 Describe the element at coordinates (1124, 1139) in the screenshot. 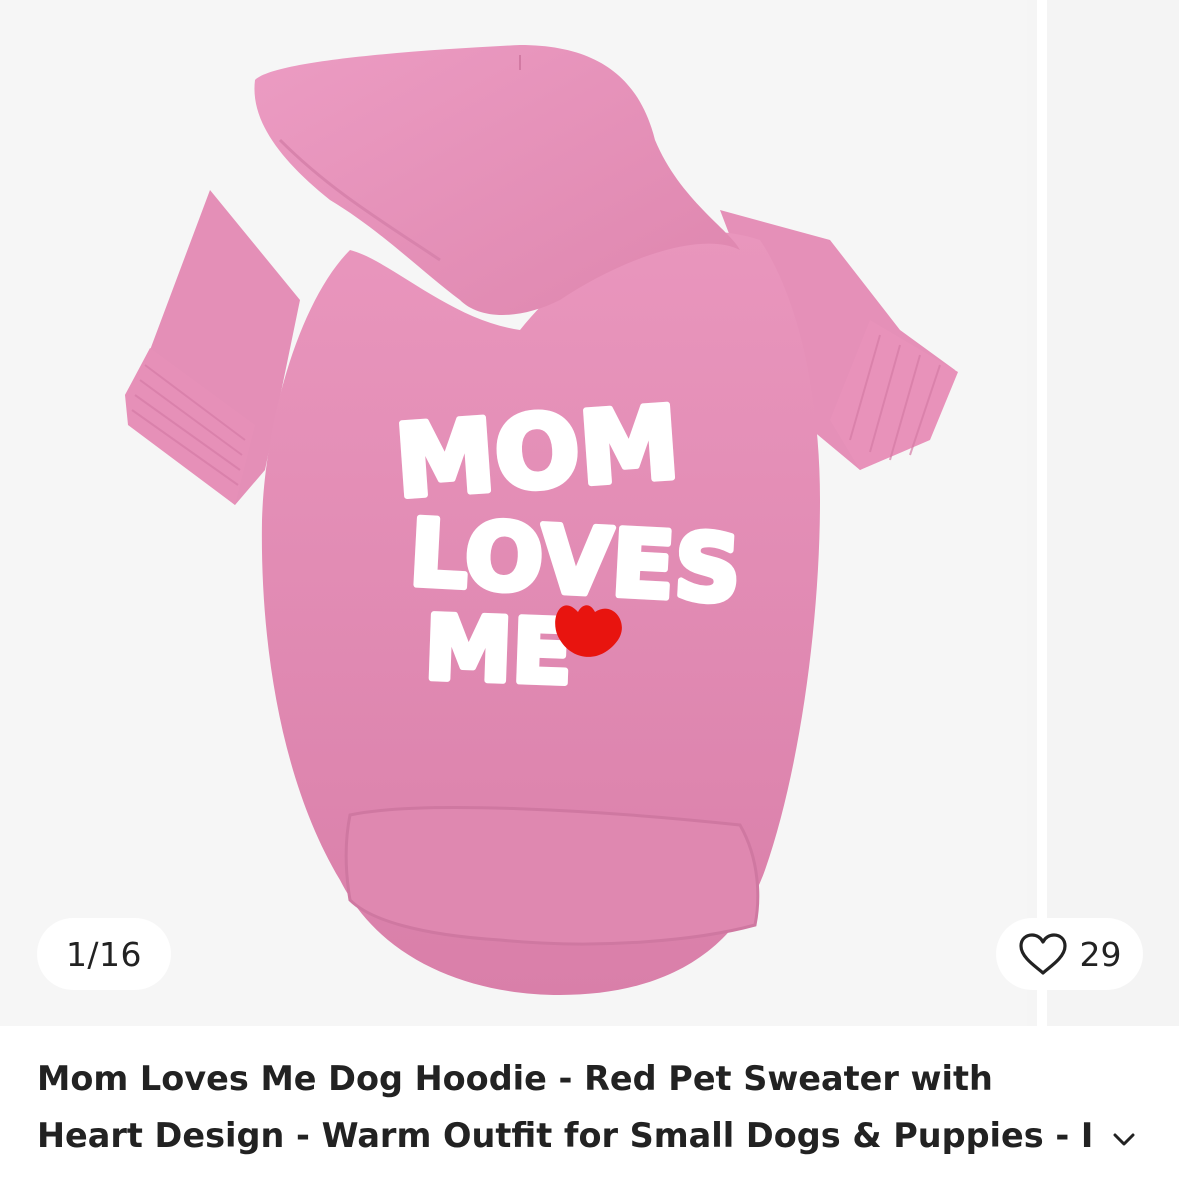

I see `chevron-down-icon` at that location.